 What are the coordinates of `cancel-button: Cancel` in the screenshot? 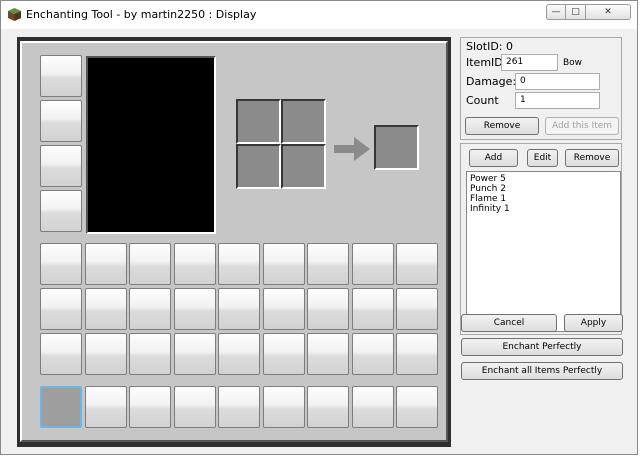 It's located at (509, 323).